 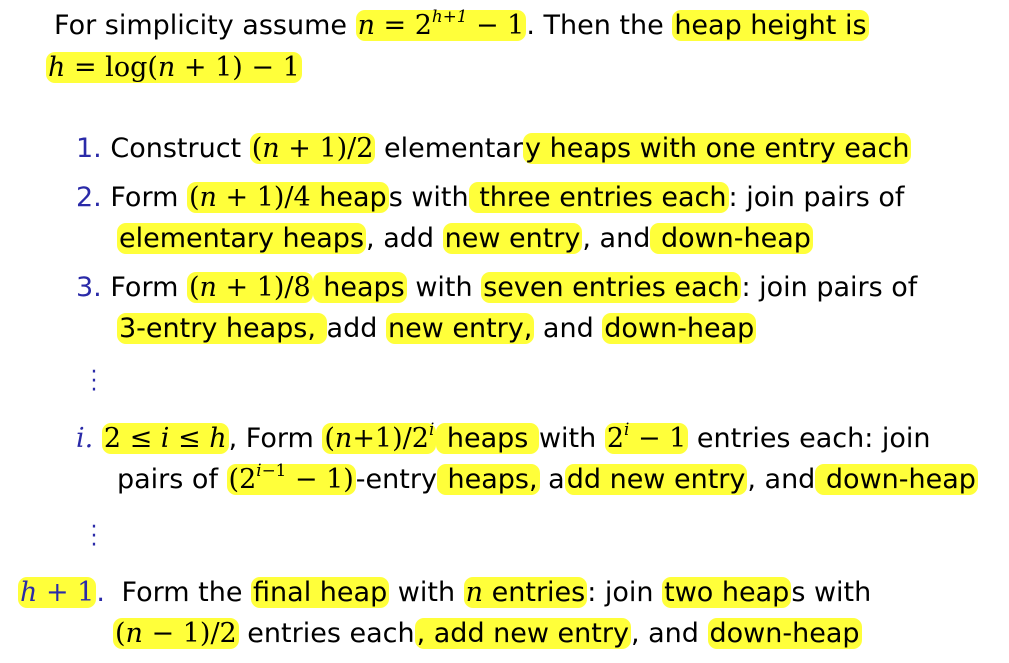 I want to click on formula: (n+1)/2i, so click(x=379, y=436).